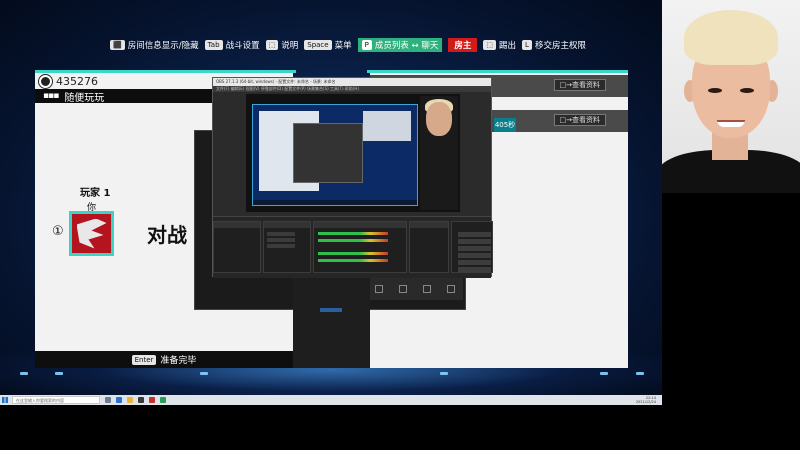 This screenshot has width=800, height=450. I want to click on preview-taskbar, so click(335, 202).